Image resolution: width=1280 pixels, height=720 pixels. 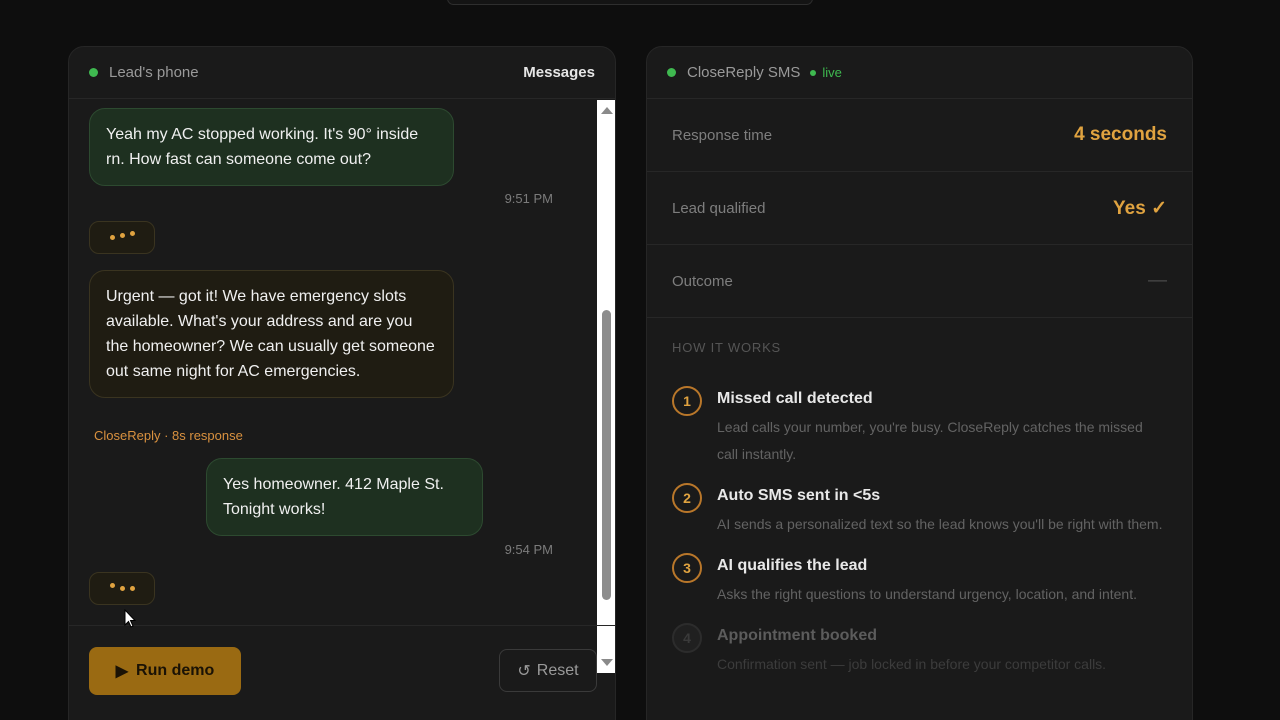 What do you see at coordinates (722, 135) in the screenshot?
I see `stat-label: Response time` at bounding box center [722, 135].